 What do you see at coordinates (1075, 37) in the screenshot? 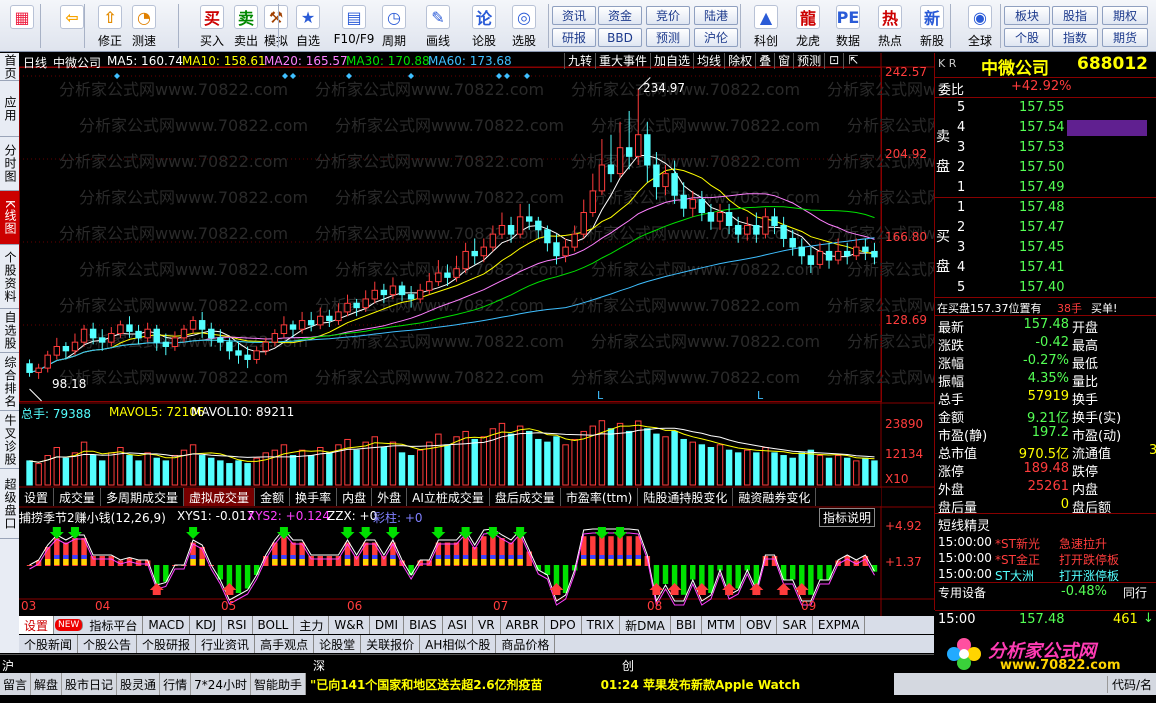
I see `toolbar-small-bot-5: 指数` at bounding box center [1075, 37].